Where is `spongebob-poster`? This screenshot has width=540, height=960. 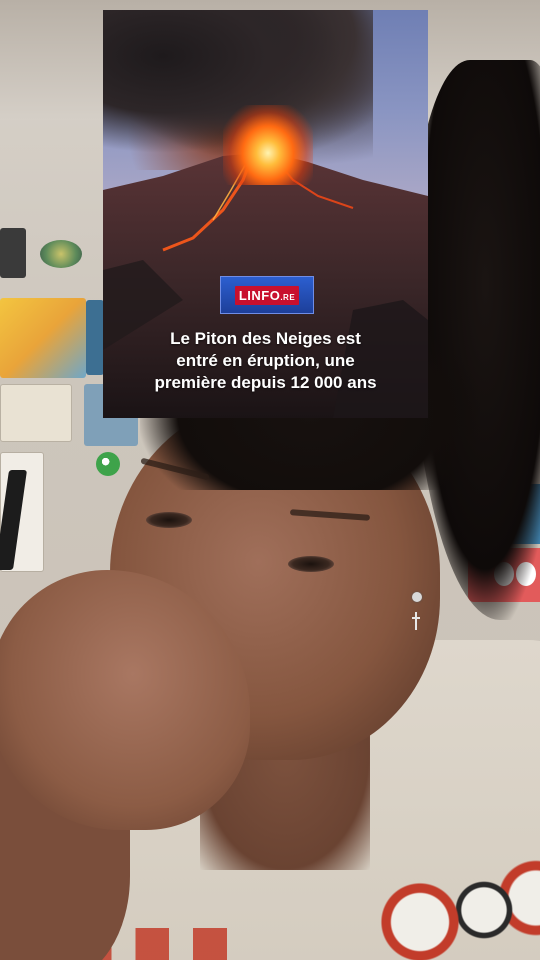
spongebob-poster is located at coordinates (43, 338).